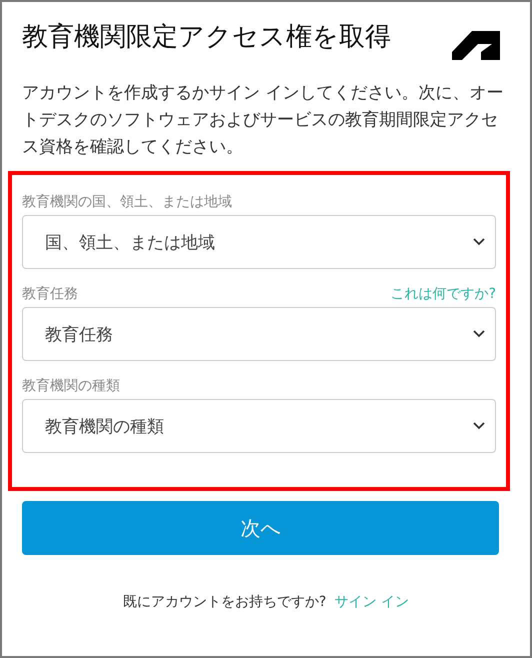 The width and height of the screenshot is (532, 658). I want to click on dropdown-field: 教育任務, so click(259, 334).